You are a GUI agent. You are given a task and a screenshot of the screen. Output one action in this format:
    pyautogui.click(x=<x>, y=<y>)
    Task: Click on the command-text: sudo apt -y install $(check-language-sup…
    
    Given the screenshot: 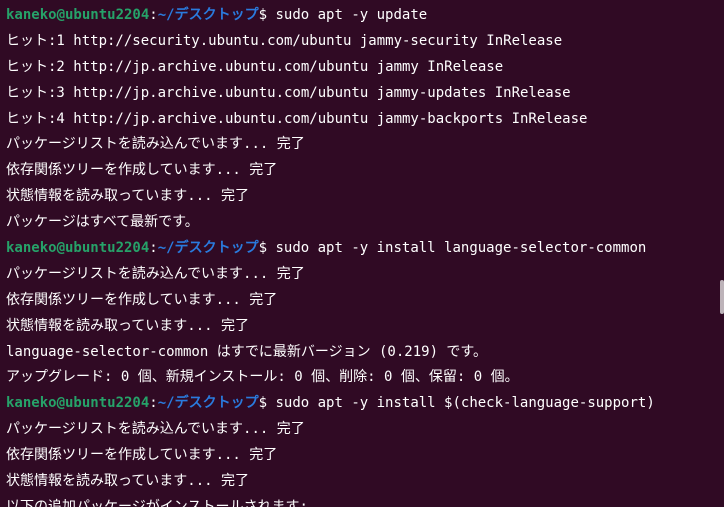 What is the action you would take?
    pyautogui.click(x=461, y=403)
    